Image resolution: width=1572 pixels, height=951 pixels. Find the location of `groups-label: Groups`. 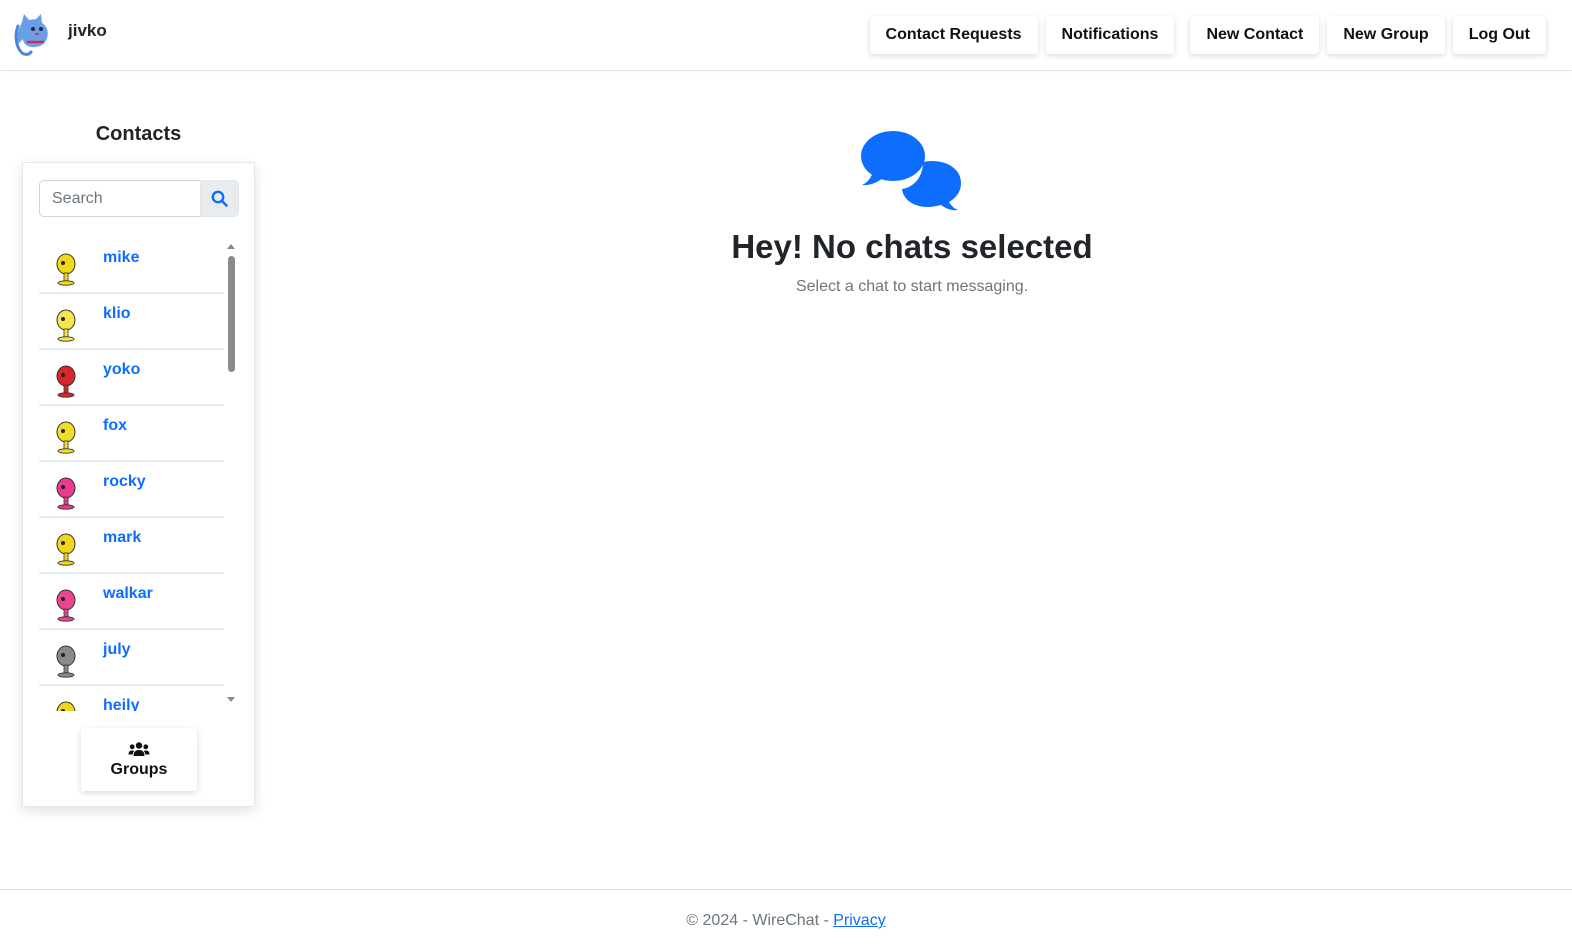

groups-label: Groups is located at coordinates (139, 769).